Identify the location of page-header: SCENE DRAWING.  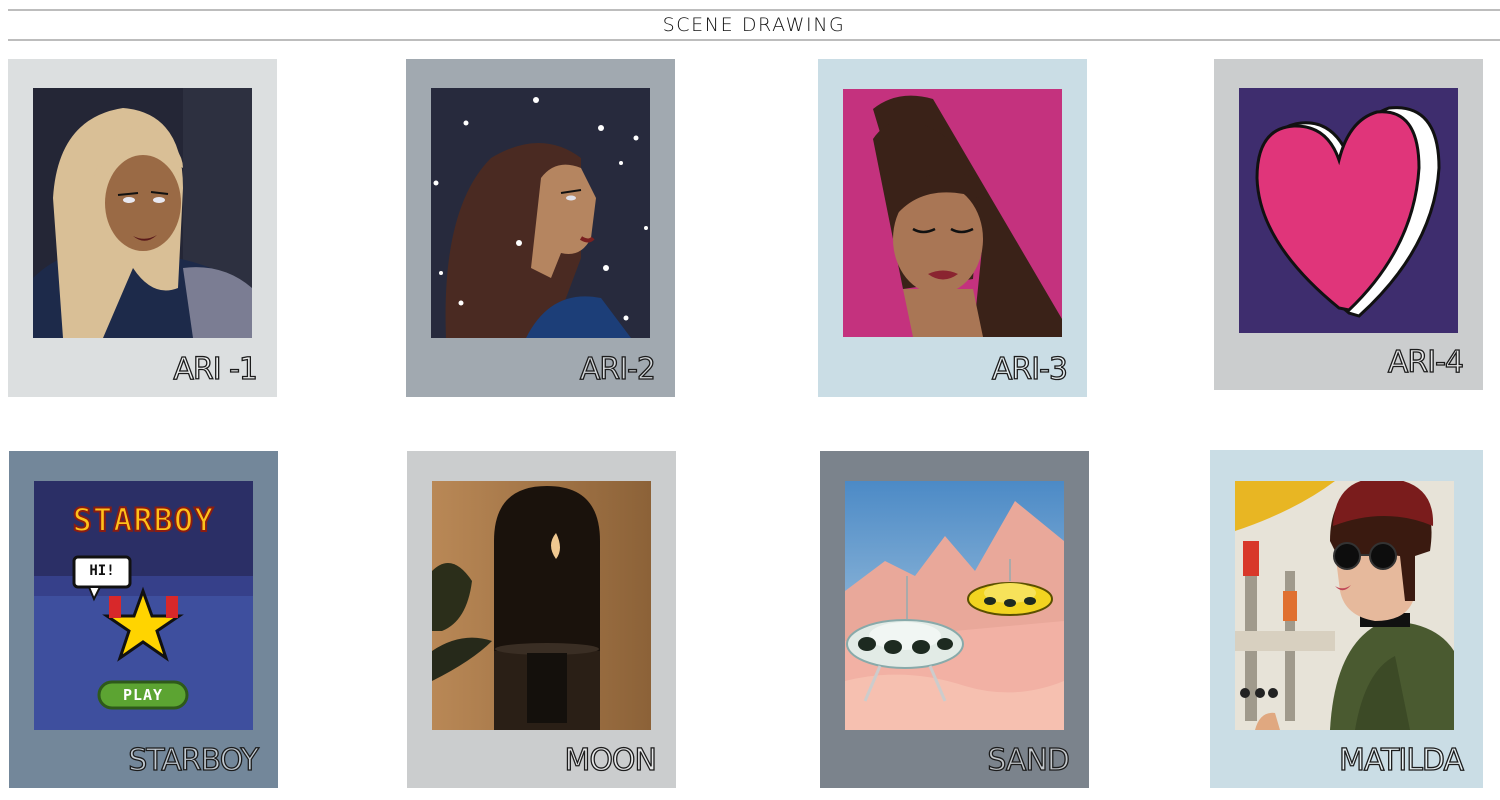
(754, 25).